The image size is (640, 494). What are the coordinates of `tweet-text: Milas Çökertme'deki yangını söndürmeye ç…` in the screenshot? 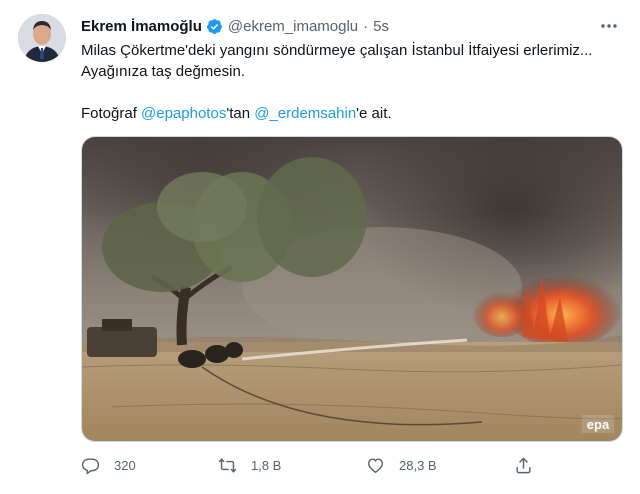 It's located at (353, 82).